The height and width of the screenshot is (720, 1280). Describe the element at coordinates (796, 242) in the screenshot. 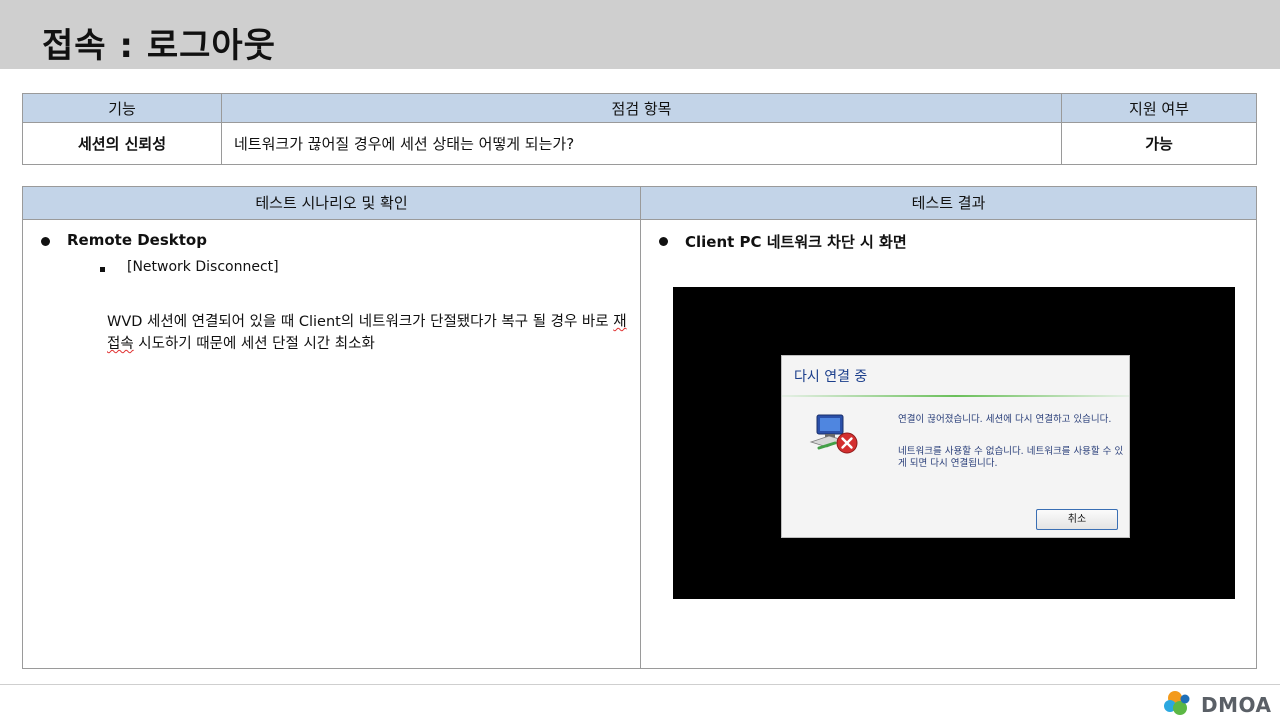

I see `result-bullet: Client PC 네트워크 차단 시 화면` at that location.